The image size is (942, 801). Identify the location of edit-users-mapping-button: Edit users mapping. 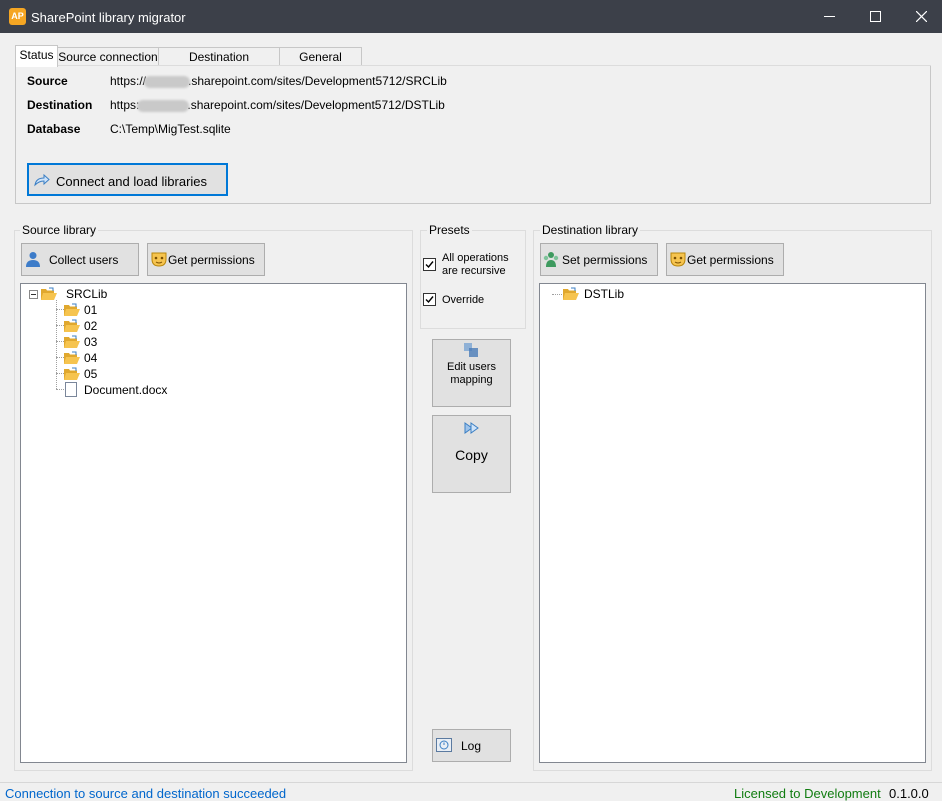
(471, 373).